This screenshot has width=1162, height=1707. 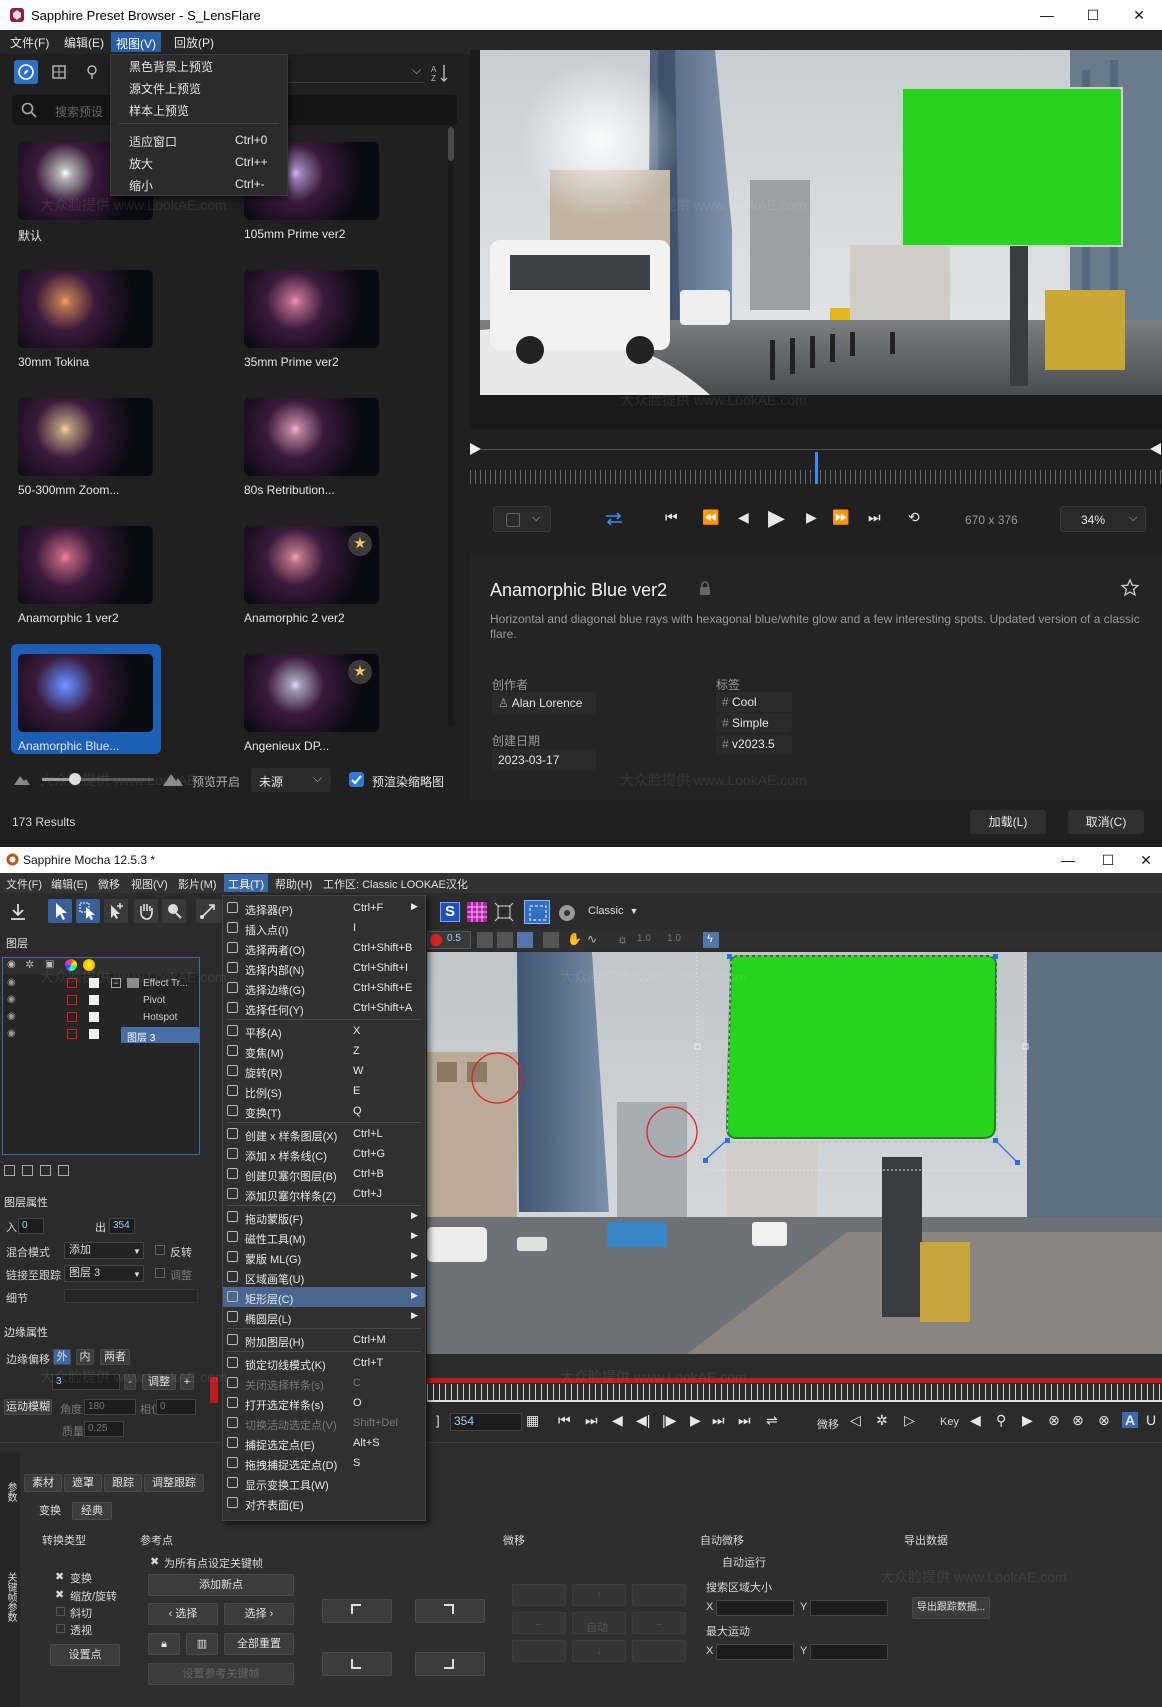 What do you see at coordinates (324, 1463) in the screenshot?
I see `tools-menu-item: 拖拽捕捉选定点(D) S` at bounding box center [324, 1463].